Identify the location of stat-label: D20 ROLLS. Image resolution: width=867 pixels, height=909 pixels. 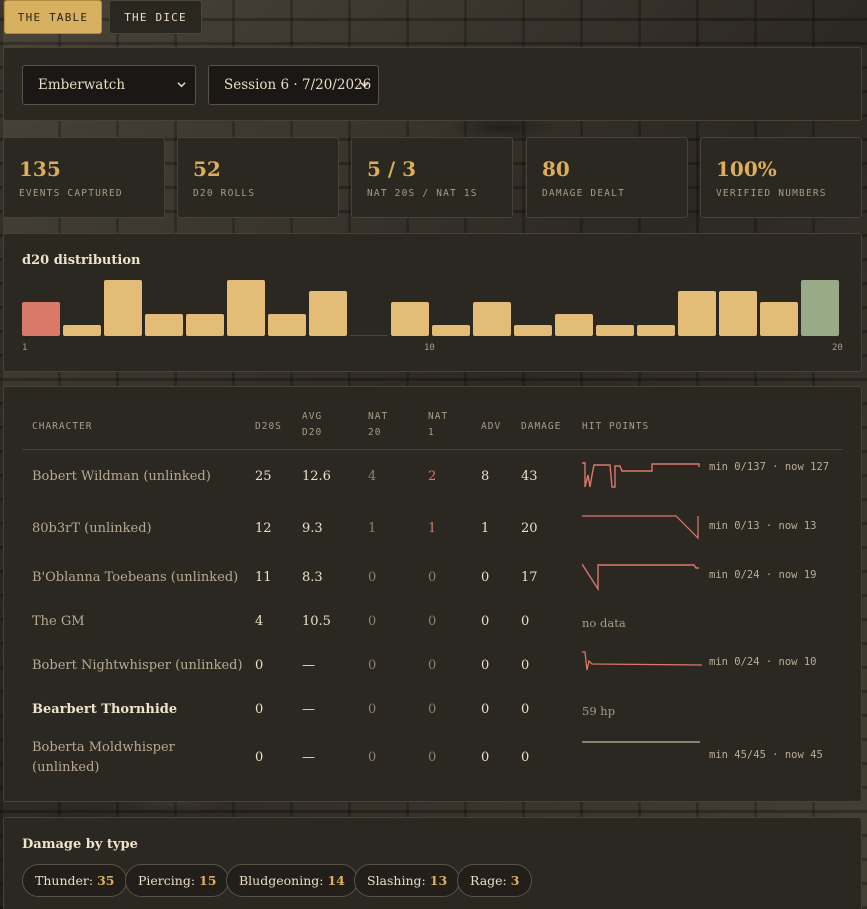
(224, 193).